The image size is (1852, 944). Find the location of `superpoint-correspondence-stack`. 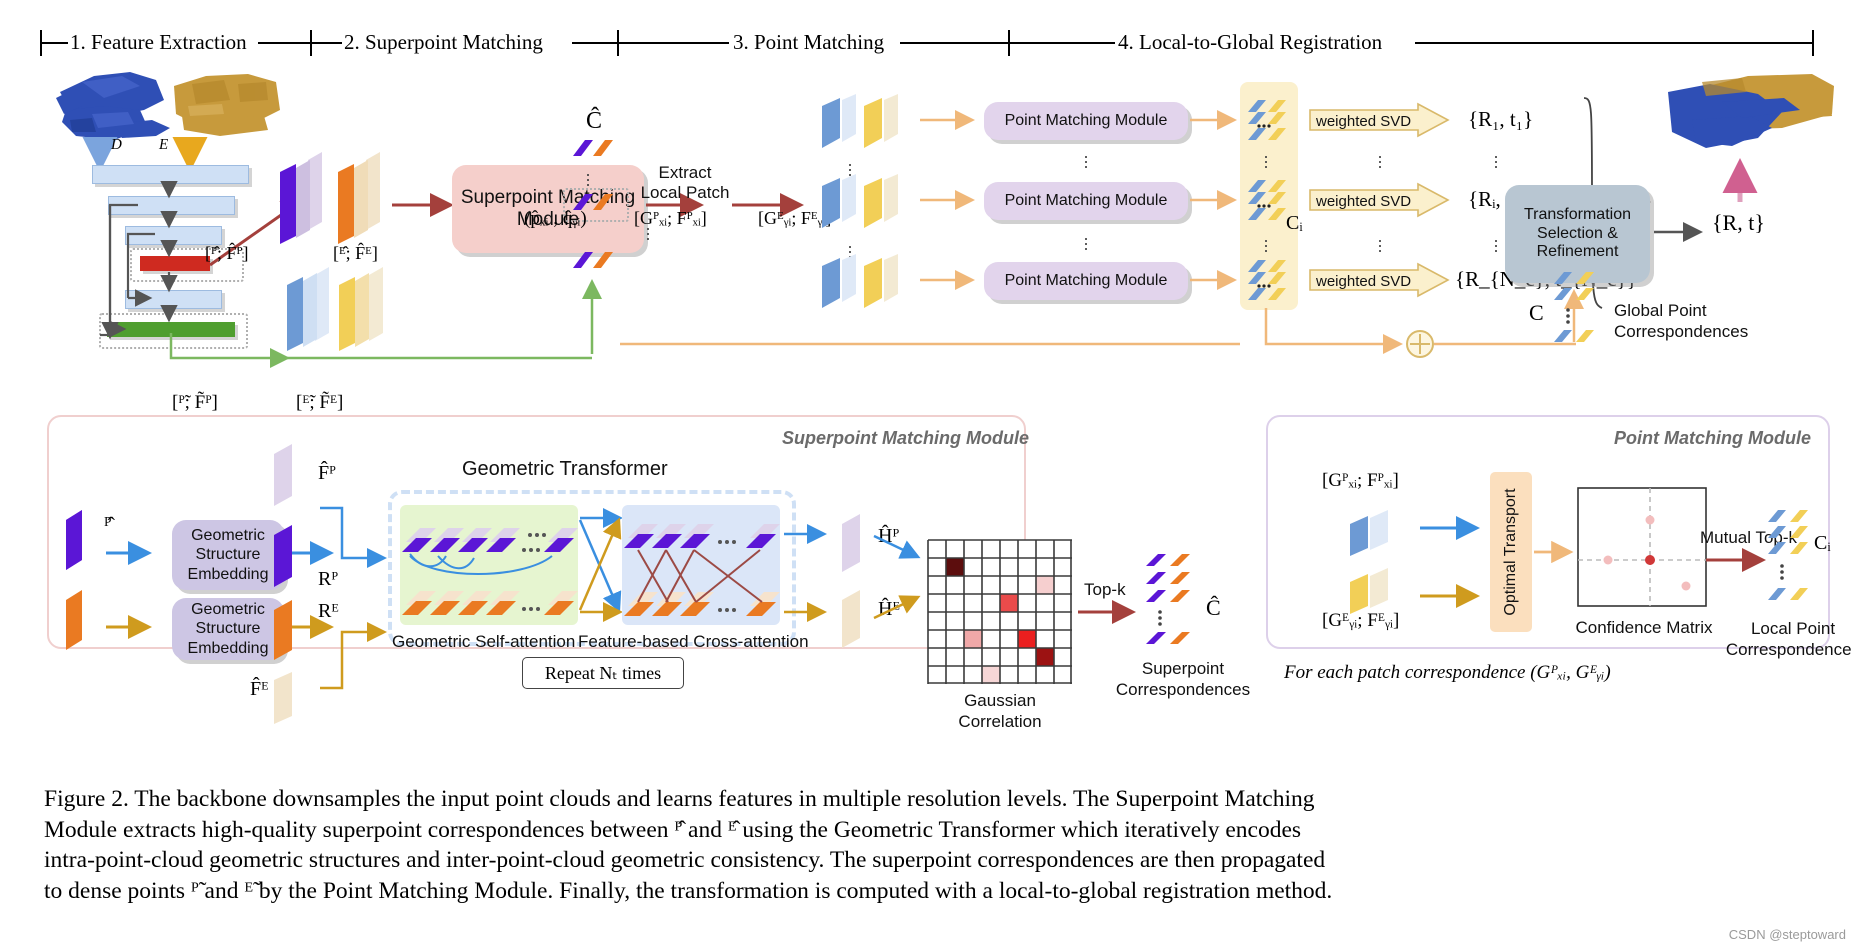

superpoint-correspondence-stack is located at coordinates (1168, 599).